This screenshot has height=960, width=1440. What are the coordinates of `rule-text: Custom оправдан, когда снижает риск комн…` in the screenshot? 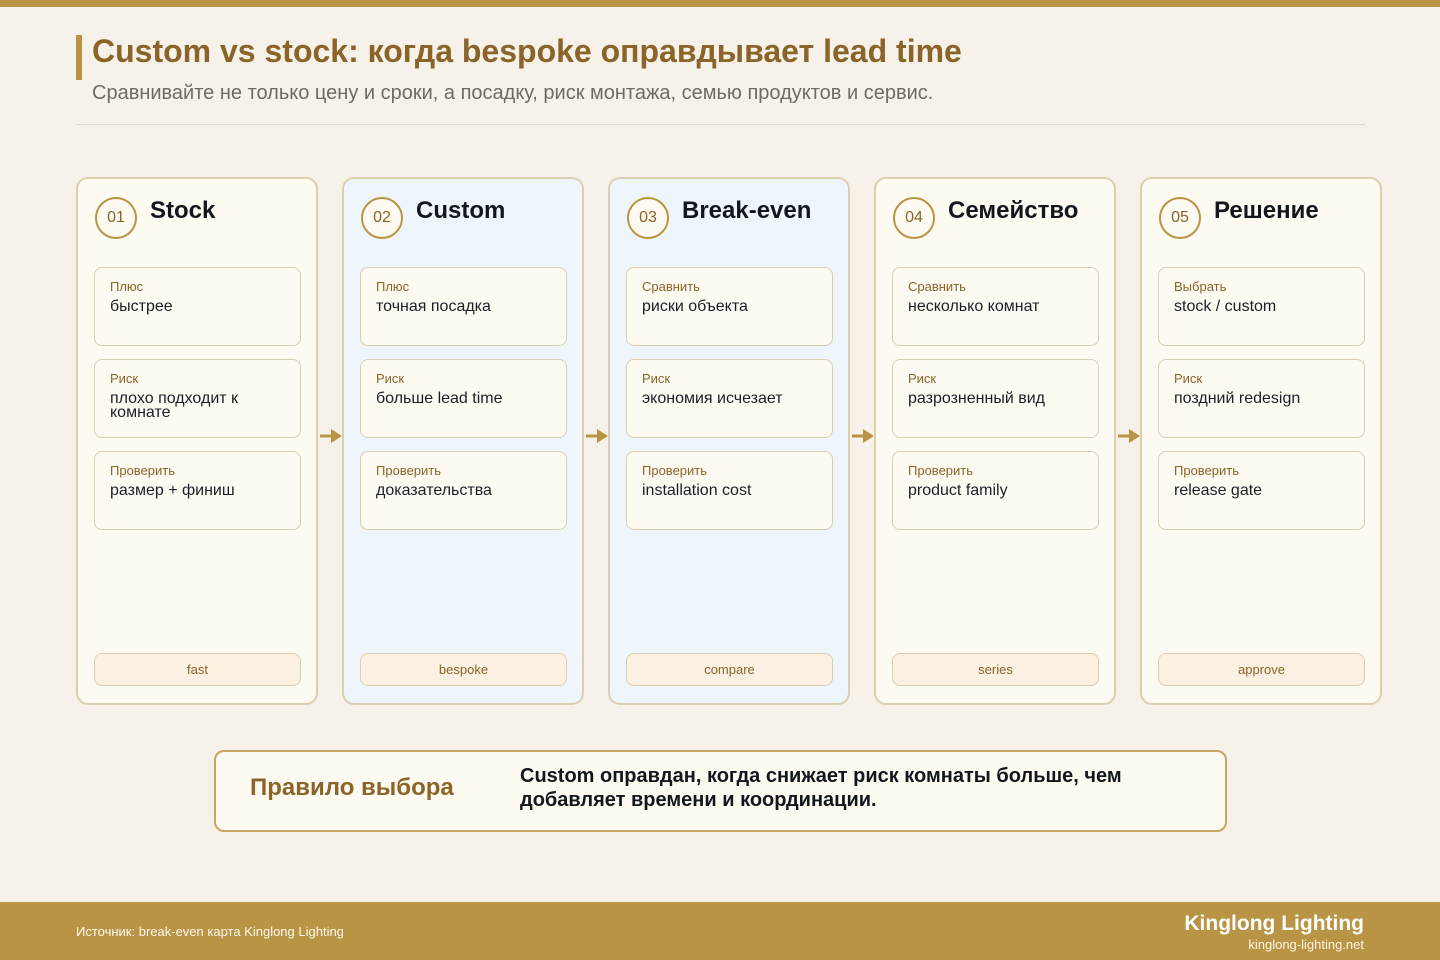 It's located at (821, 788).